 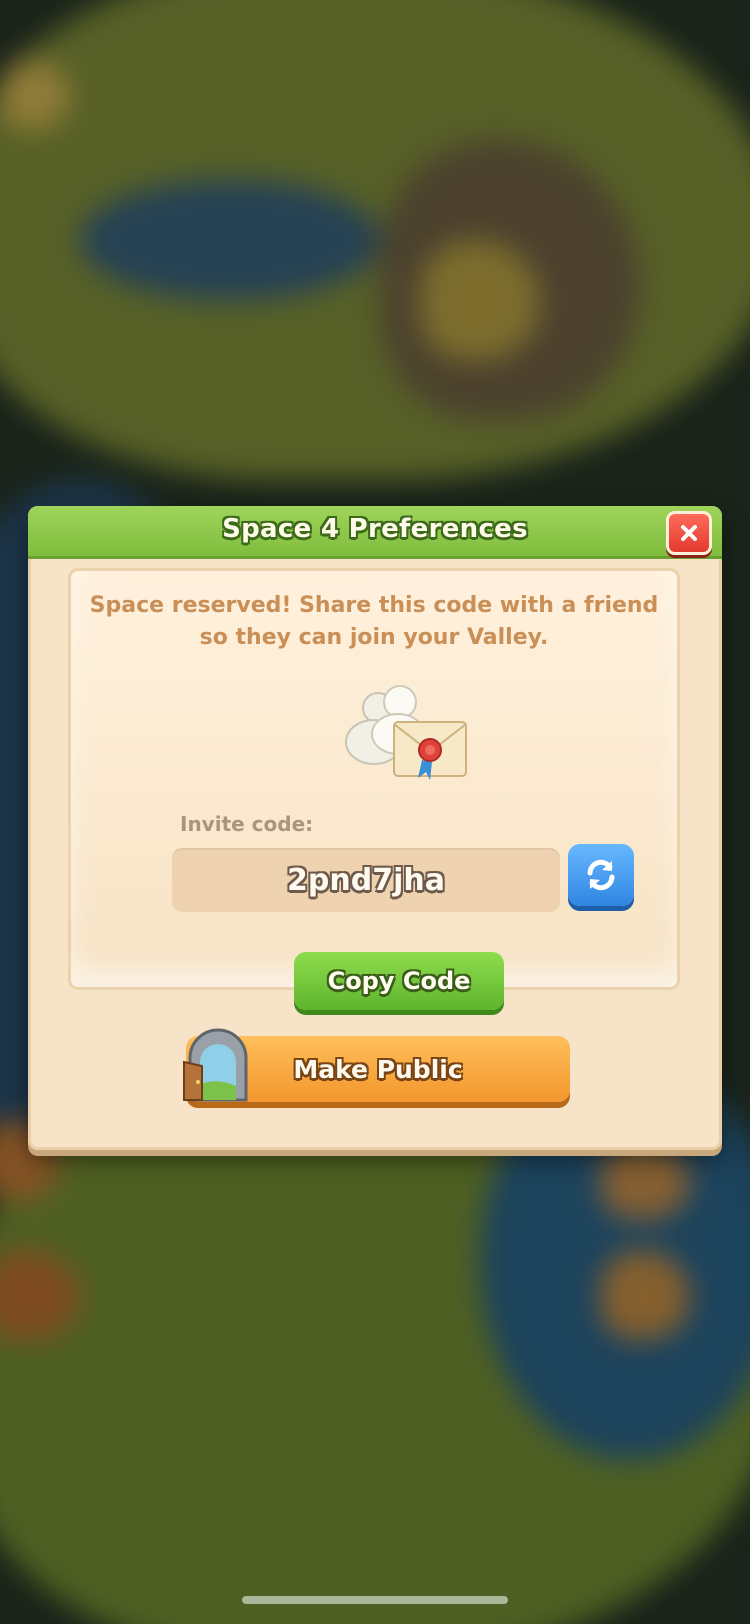 I want to click on friends-invite-envelope-icon, so click(x=406, y=732).